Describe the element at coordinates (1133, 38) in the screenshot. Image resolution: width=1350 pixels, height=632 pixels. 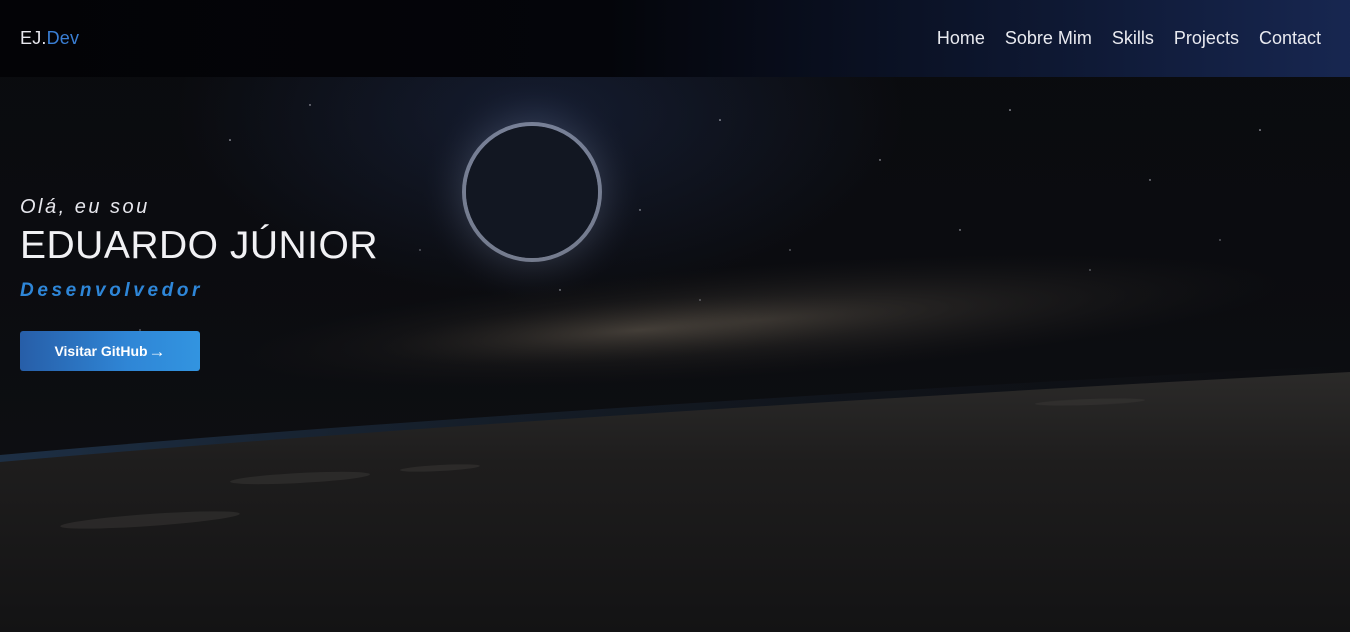
I see `nav-link-skills: Skills` at that location.